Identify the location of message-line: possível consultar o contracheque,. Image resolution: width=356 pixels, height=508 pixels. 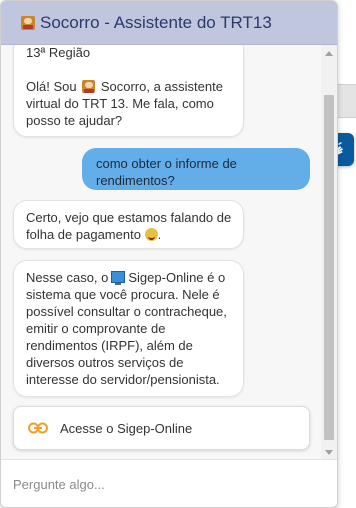
(126, 311).